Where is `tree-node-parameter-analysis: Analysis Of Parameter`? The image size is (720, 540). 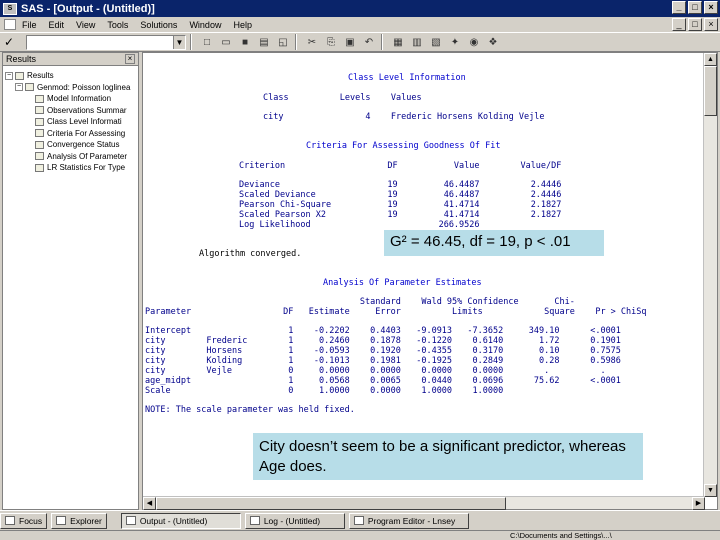 tree-node-parameter-analysis: Analysis Of Parameter is located at coordinates (70, 157).